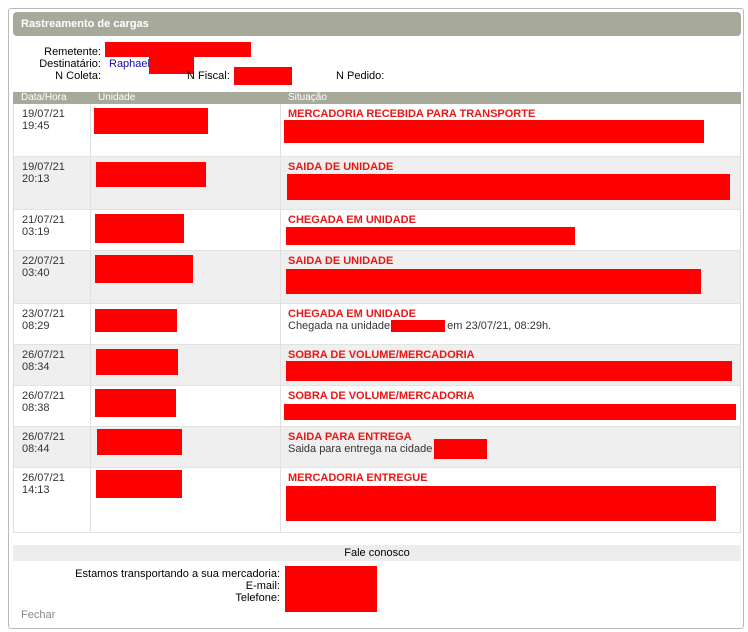  I want to click on close-link: Fechar, so click(38, 615).